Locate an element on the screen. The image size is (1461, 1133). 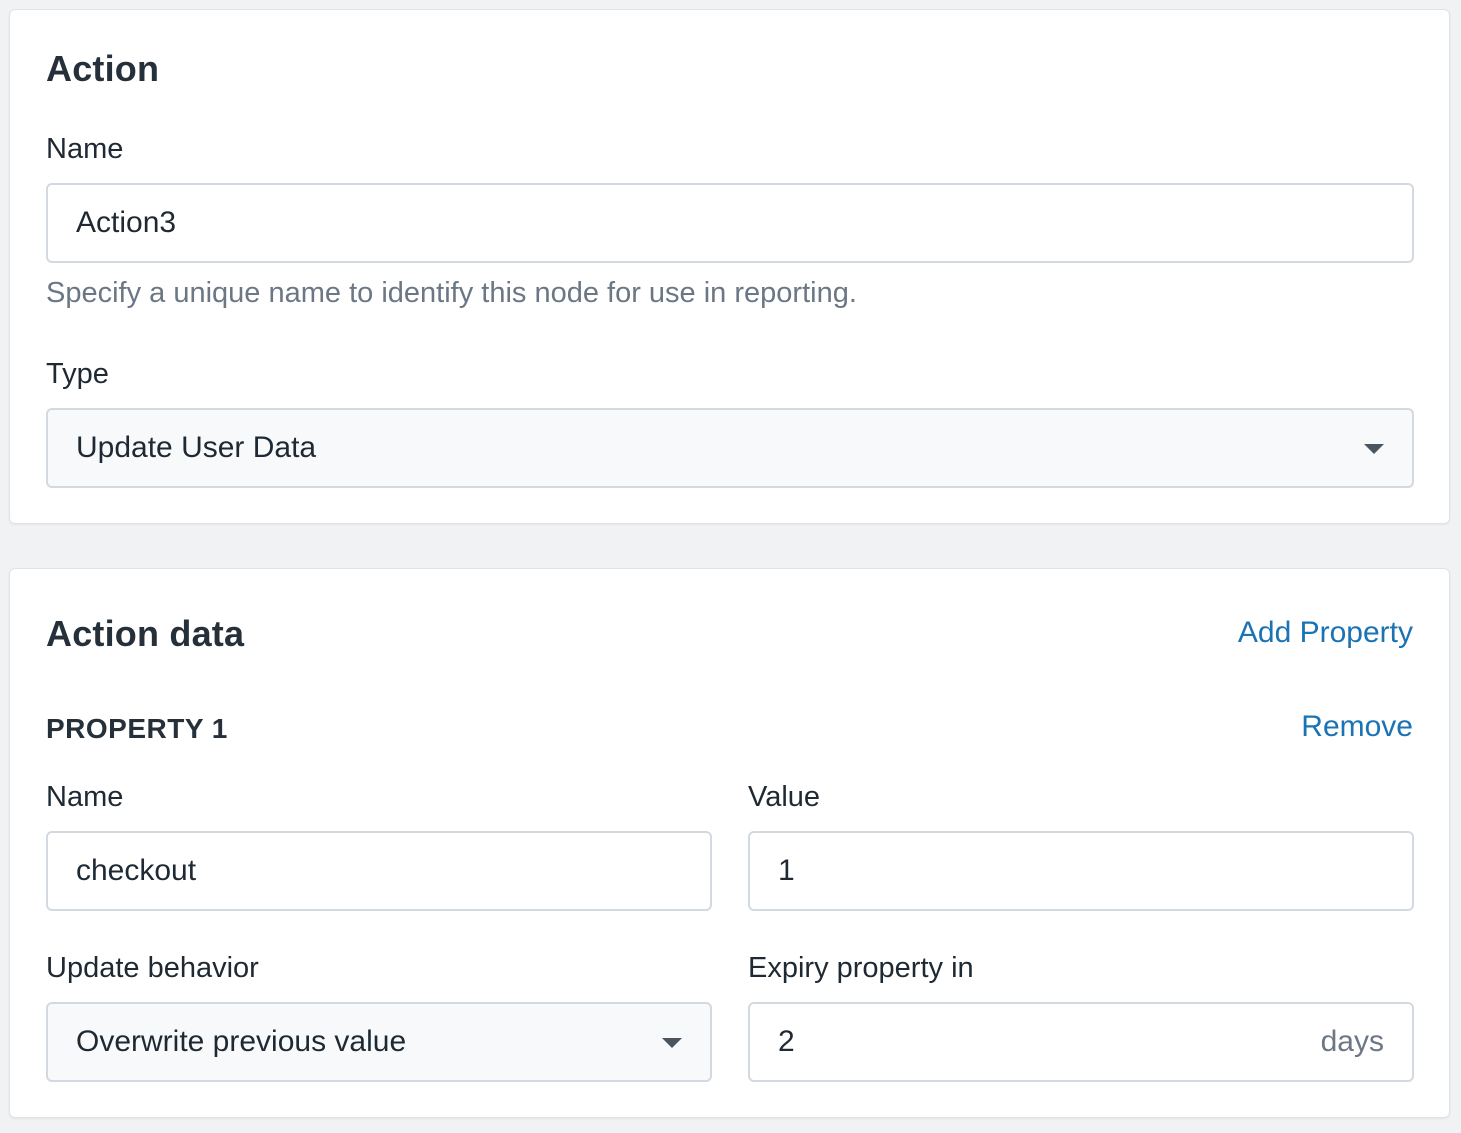
name-label: Name is located at coordinates (85, 149).